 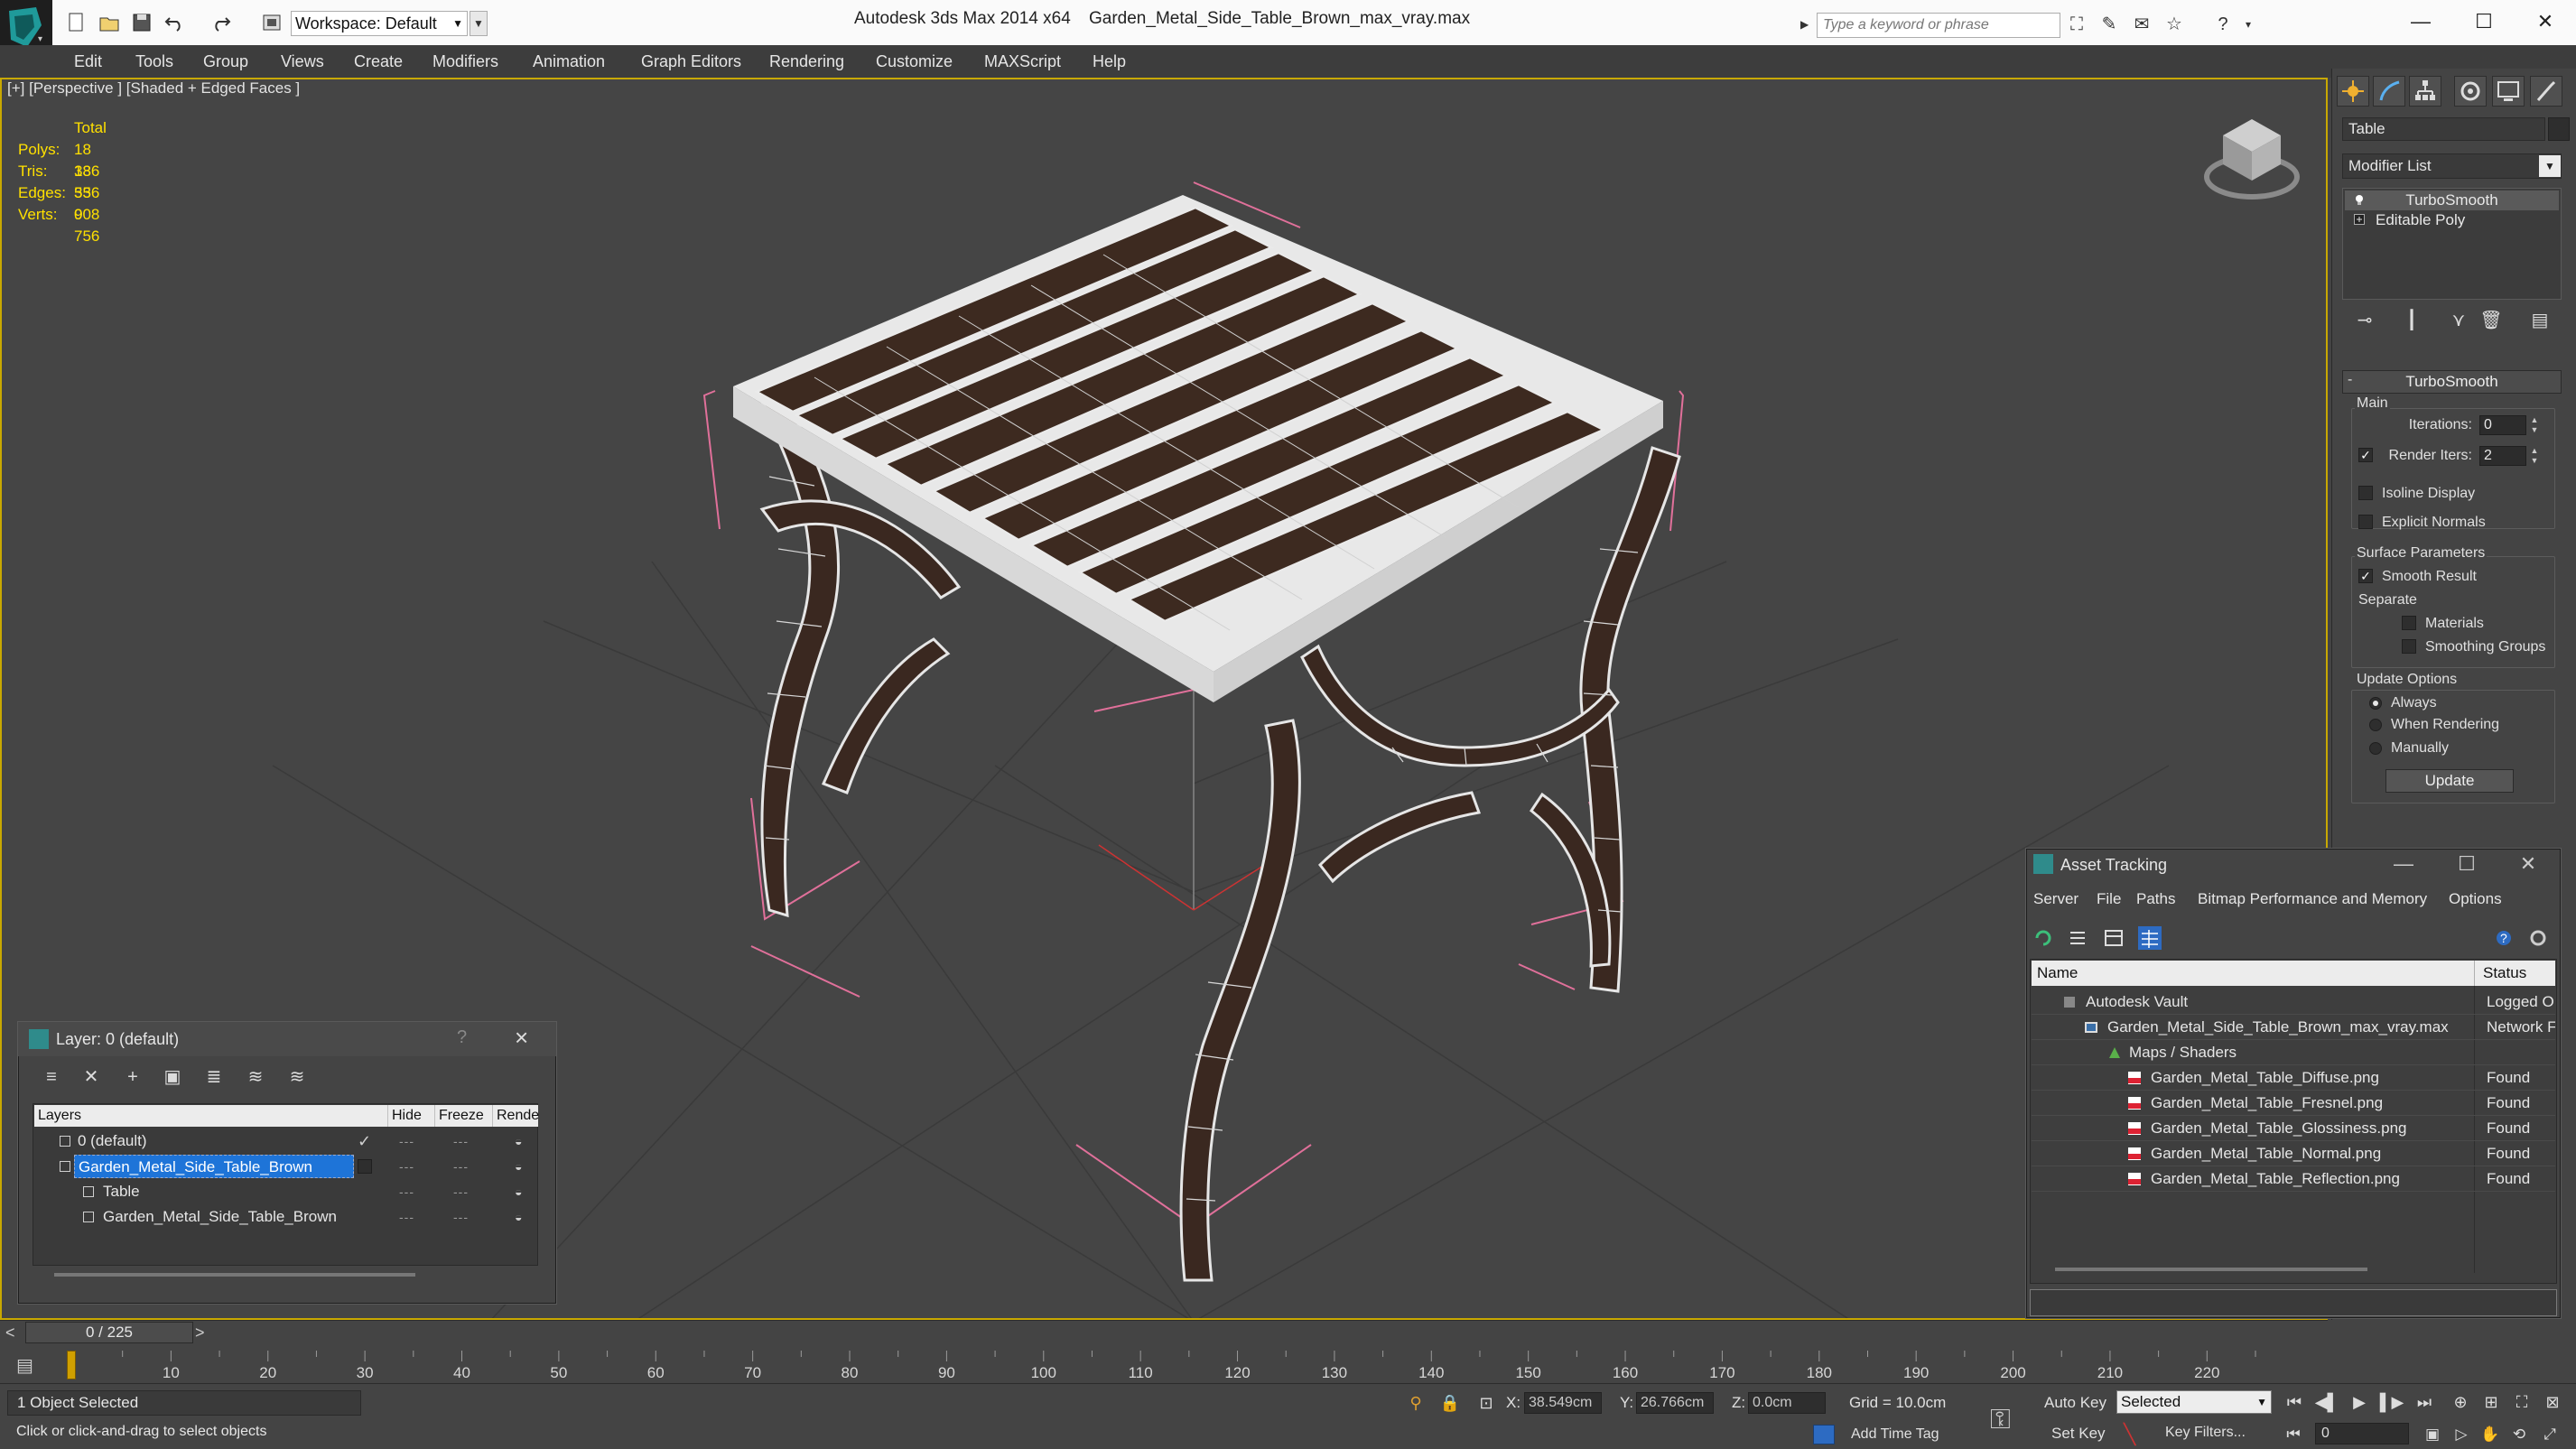 What do you see at coordinates (2458, 320) in the screenshot?
I see `make-unique-icon: ⋎` at bounding box center [2458, 320].